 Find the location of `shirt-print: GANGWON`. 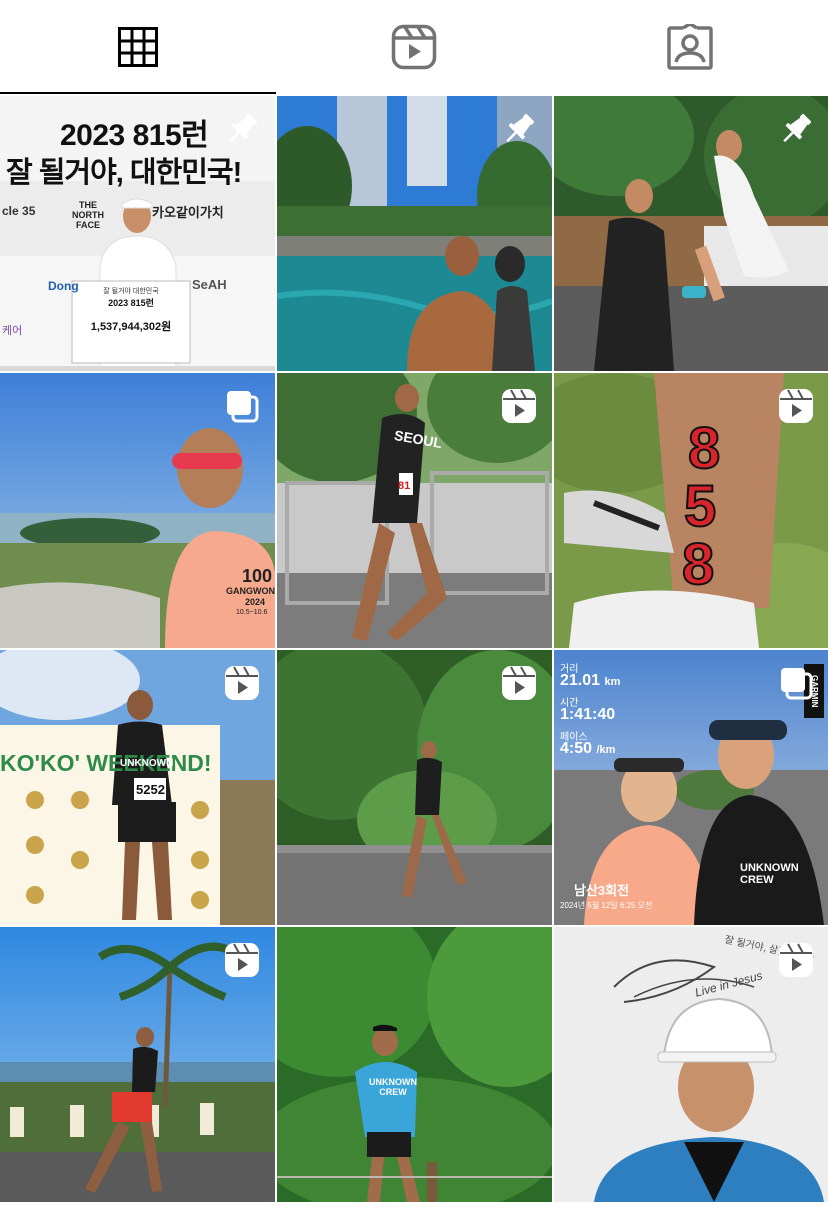

shirt-print: GANGWON is located at coordinates (250, 591).